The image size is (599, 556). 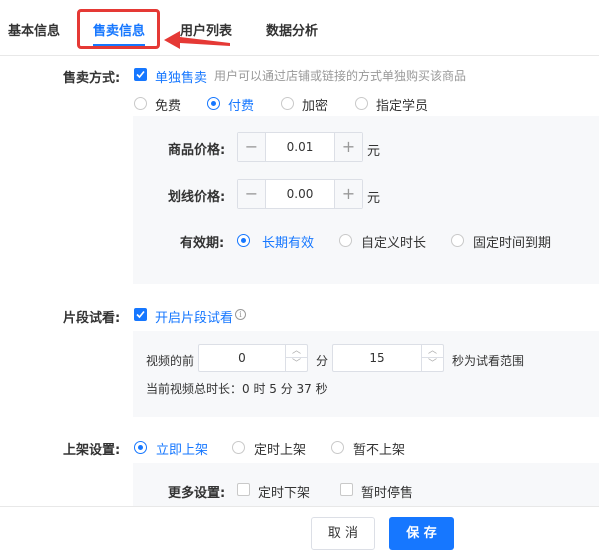 What do you see at coordinates (240, 314) in the screenshot?
I see `info-icon: i` at bounding box center [240, 314].